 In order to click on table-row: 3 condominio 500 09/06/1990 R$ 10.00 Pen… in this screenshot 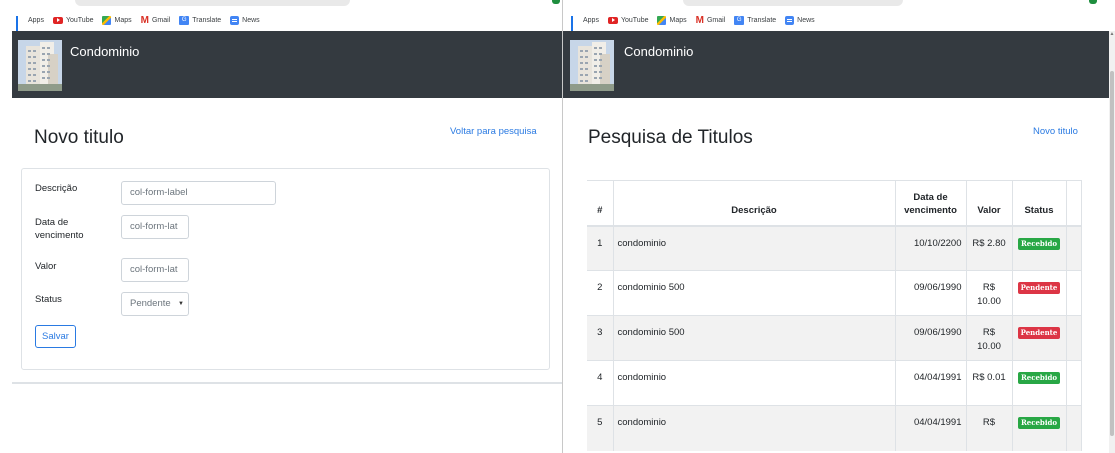, I will do `click(834, 338)`.